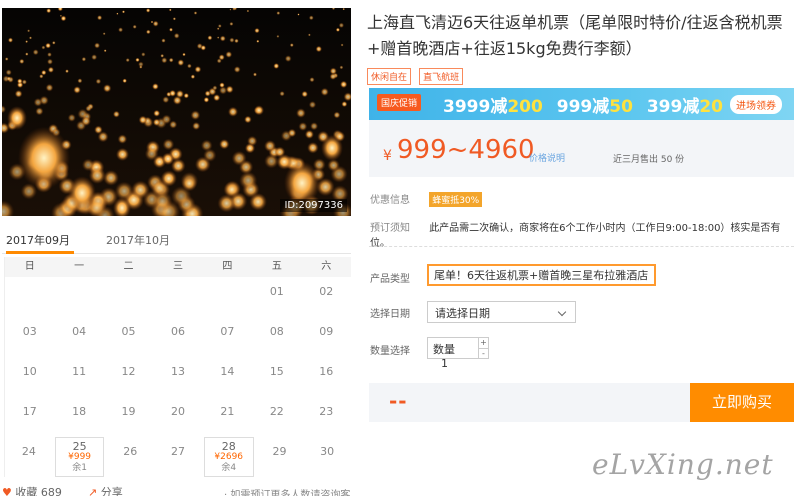 The width and height of the screenshot is (800, 496). I want to click on increment-button: +, so click(483, 343).